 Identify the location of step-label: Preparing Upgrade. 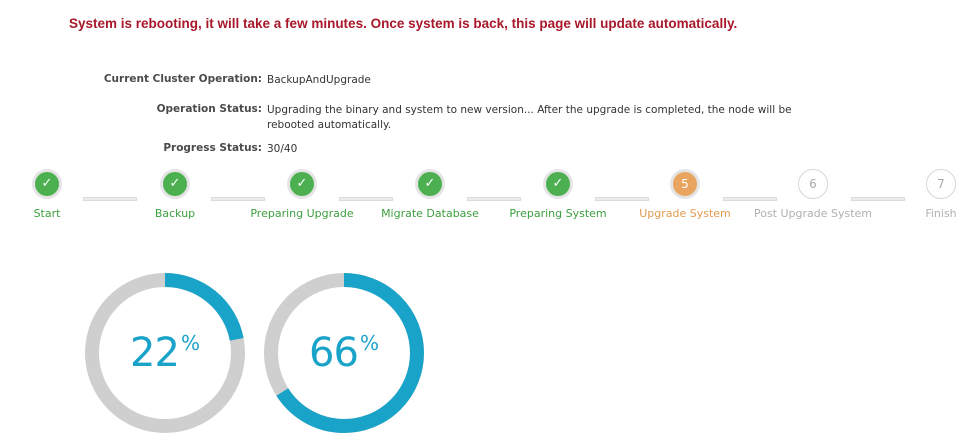
(302, 213).